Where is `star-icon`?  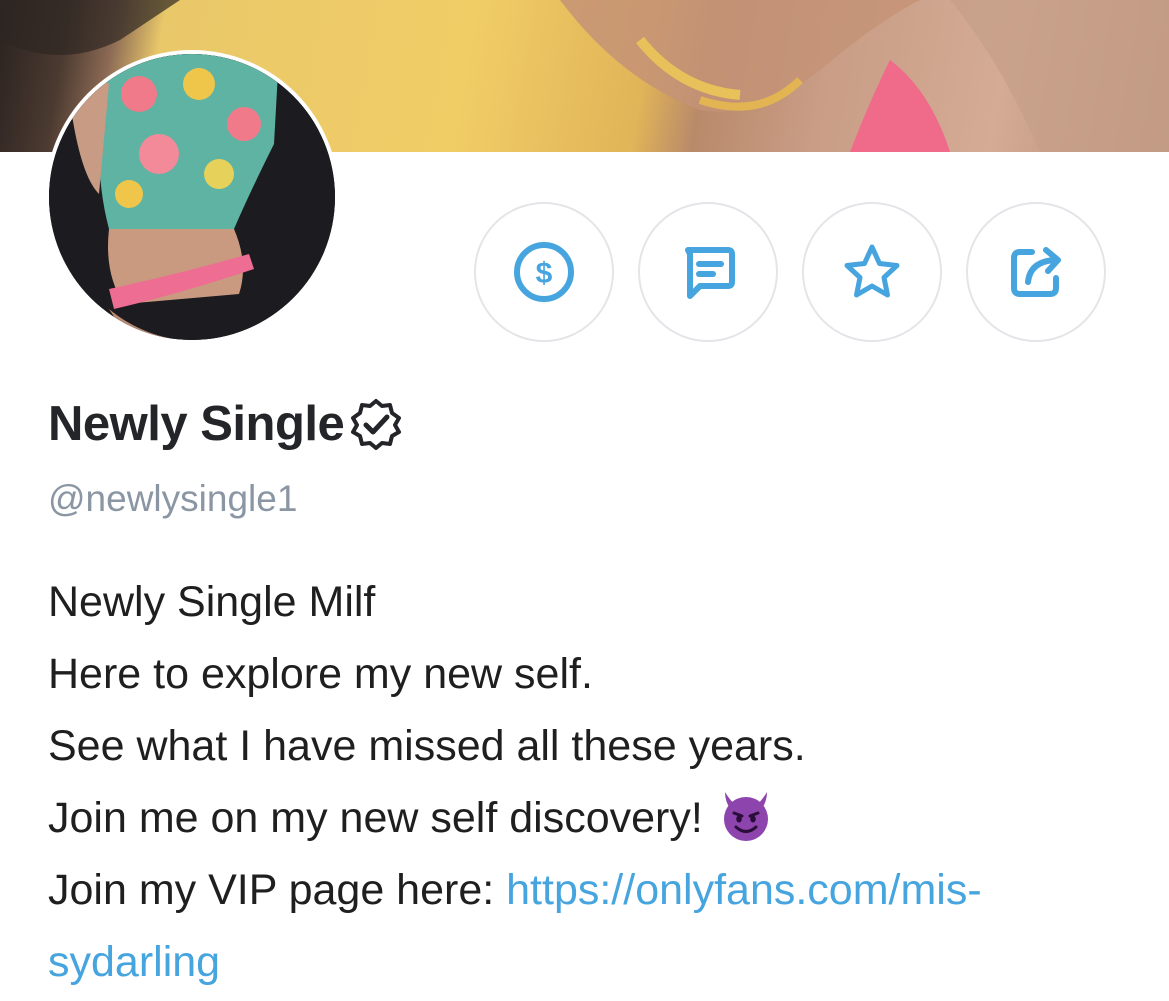 star-icon is located at coordinates (872, 271).